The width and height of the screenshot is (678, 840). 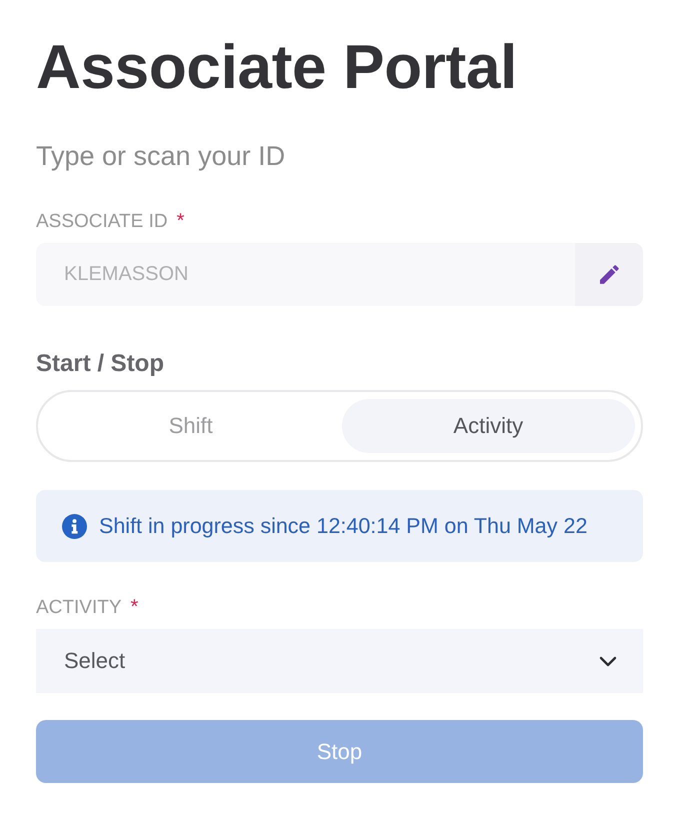 What do you see at coordinates (161, 156) in the screenshot?
I see `page-subtitle: Type or scan your ID` at bounding box center [161, 156].